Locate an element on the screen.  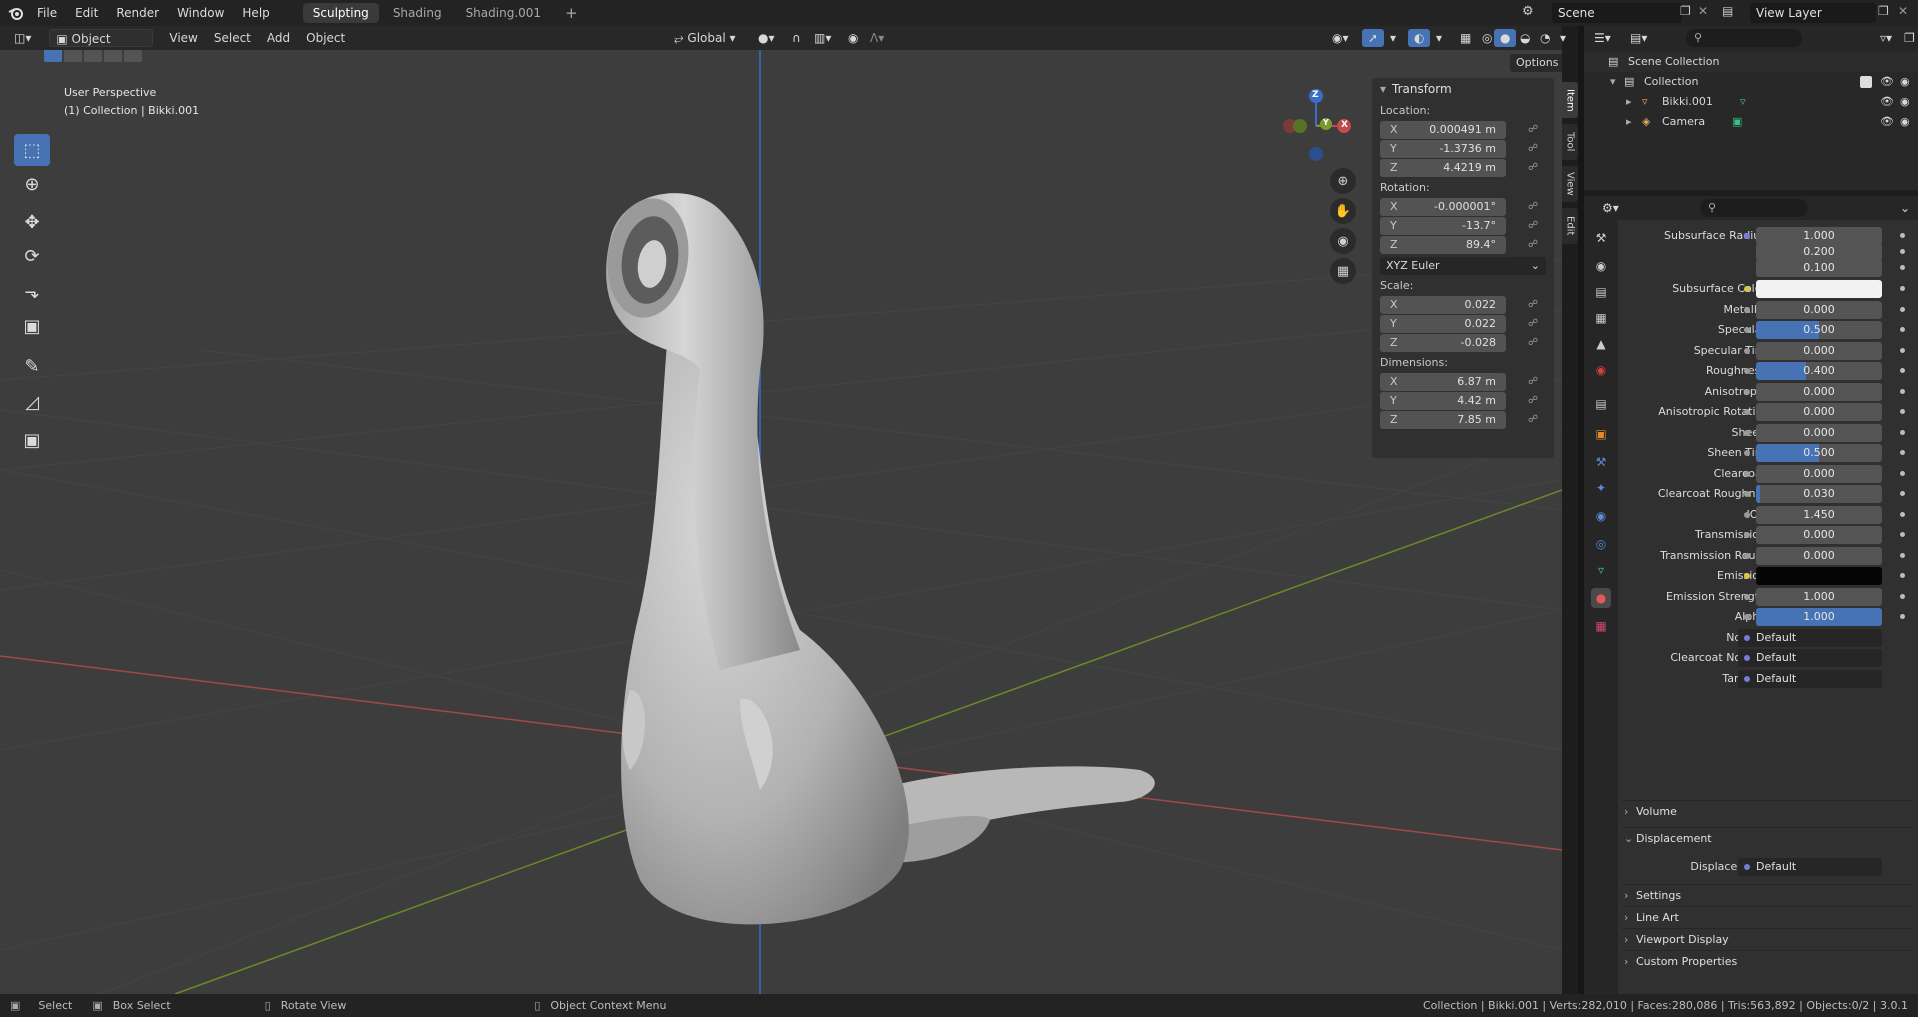
scale-y-field: Y 0.022 ☍ is located at coordinates (1459, 324).